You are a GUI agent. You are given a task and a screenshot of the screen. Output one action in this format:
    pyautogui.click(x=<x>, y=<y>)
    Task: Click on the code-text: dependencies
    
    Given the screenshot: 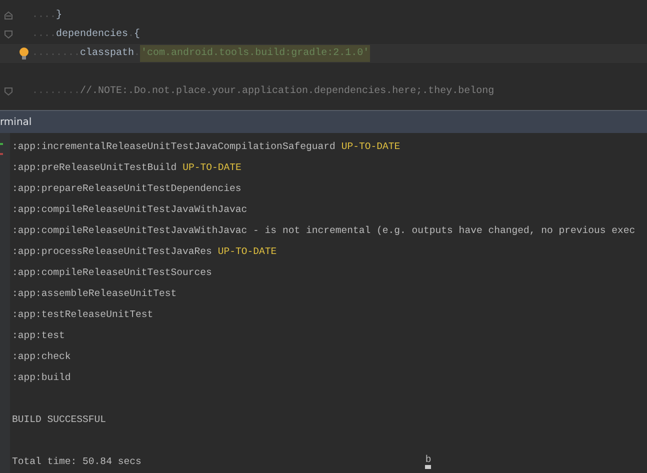 What is the action you would take?
    pyautogui.click(x=92, y=34)
    